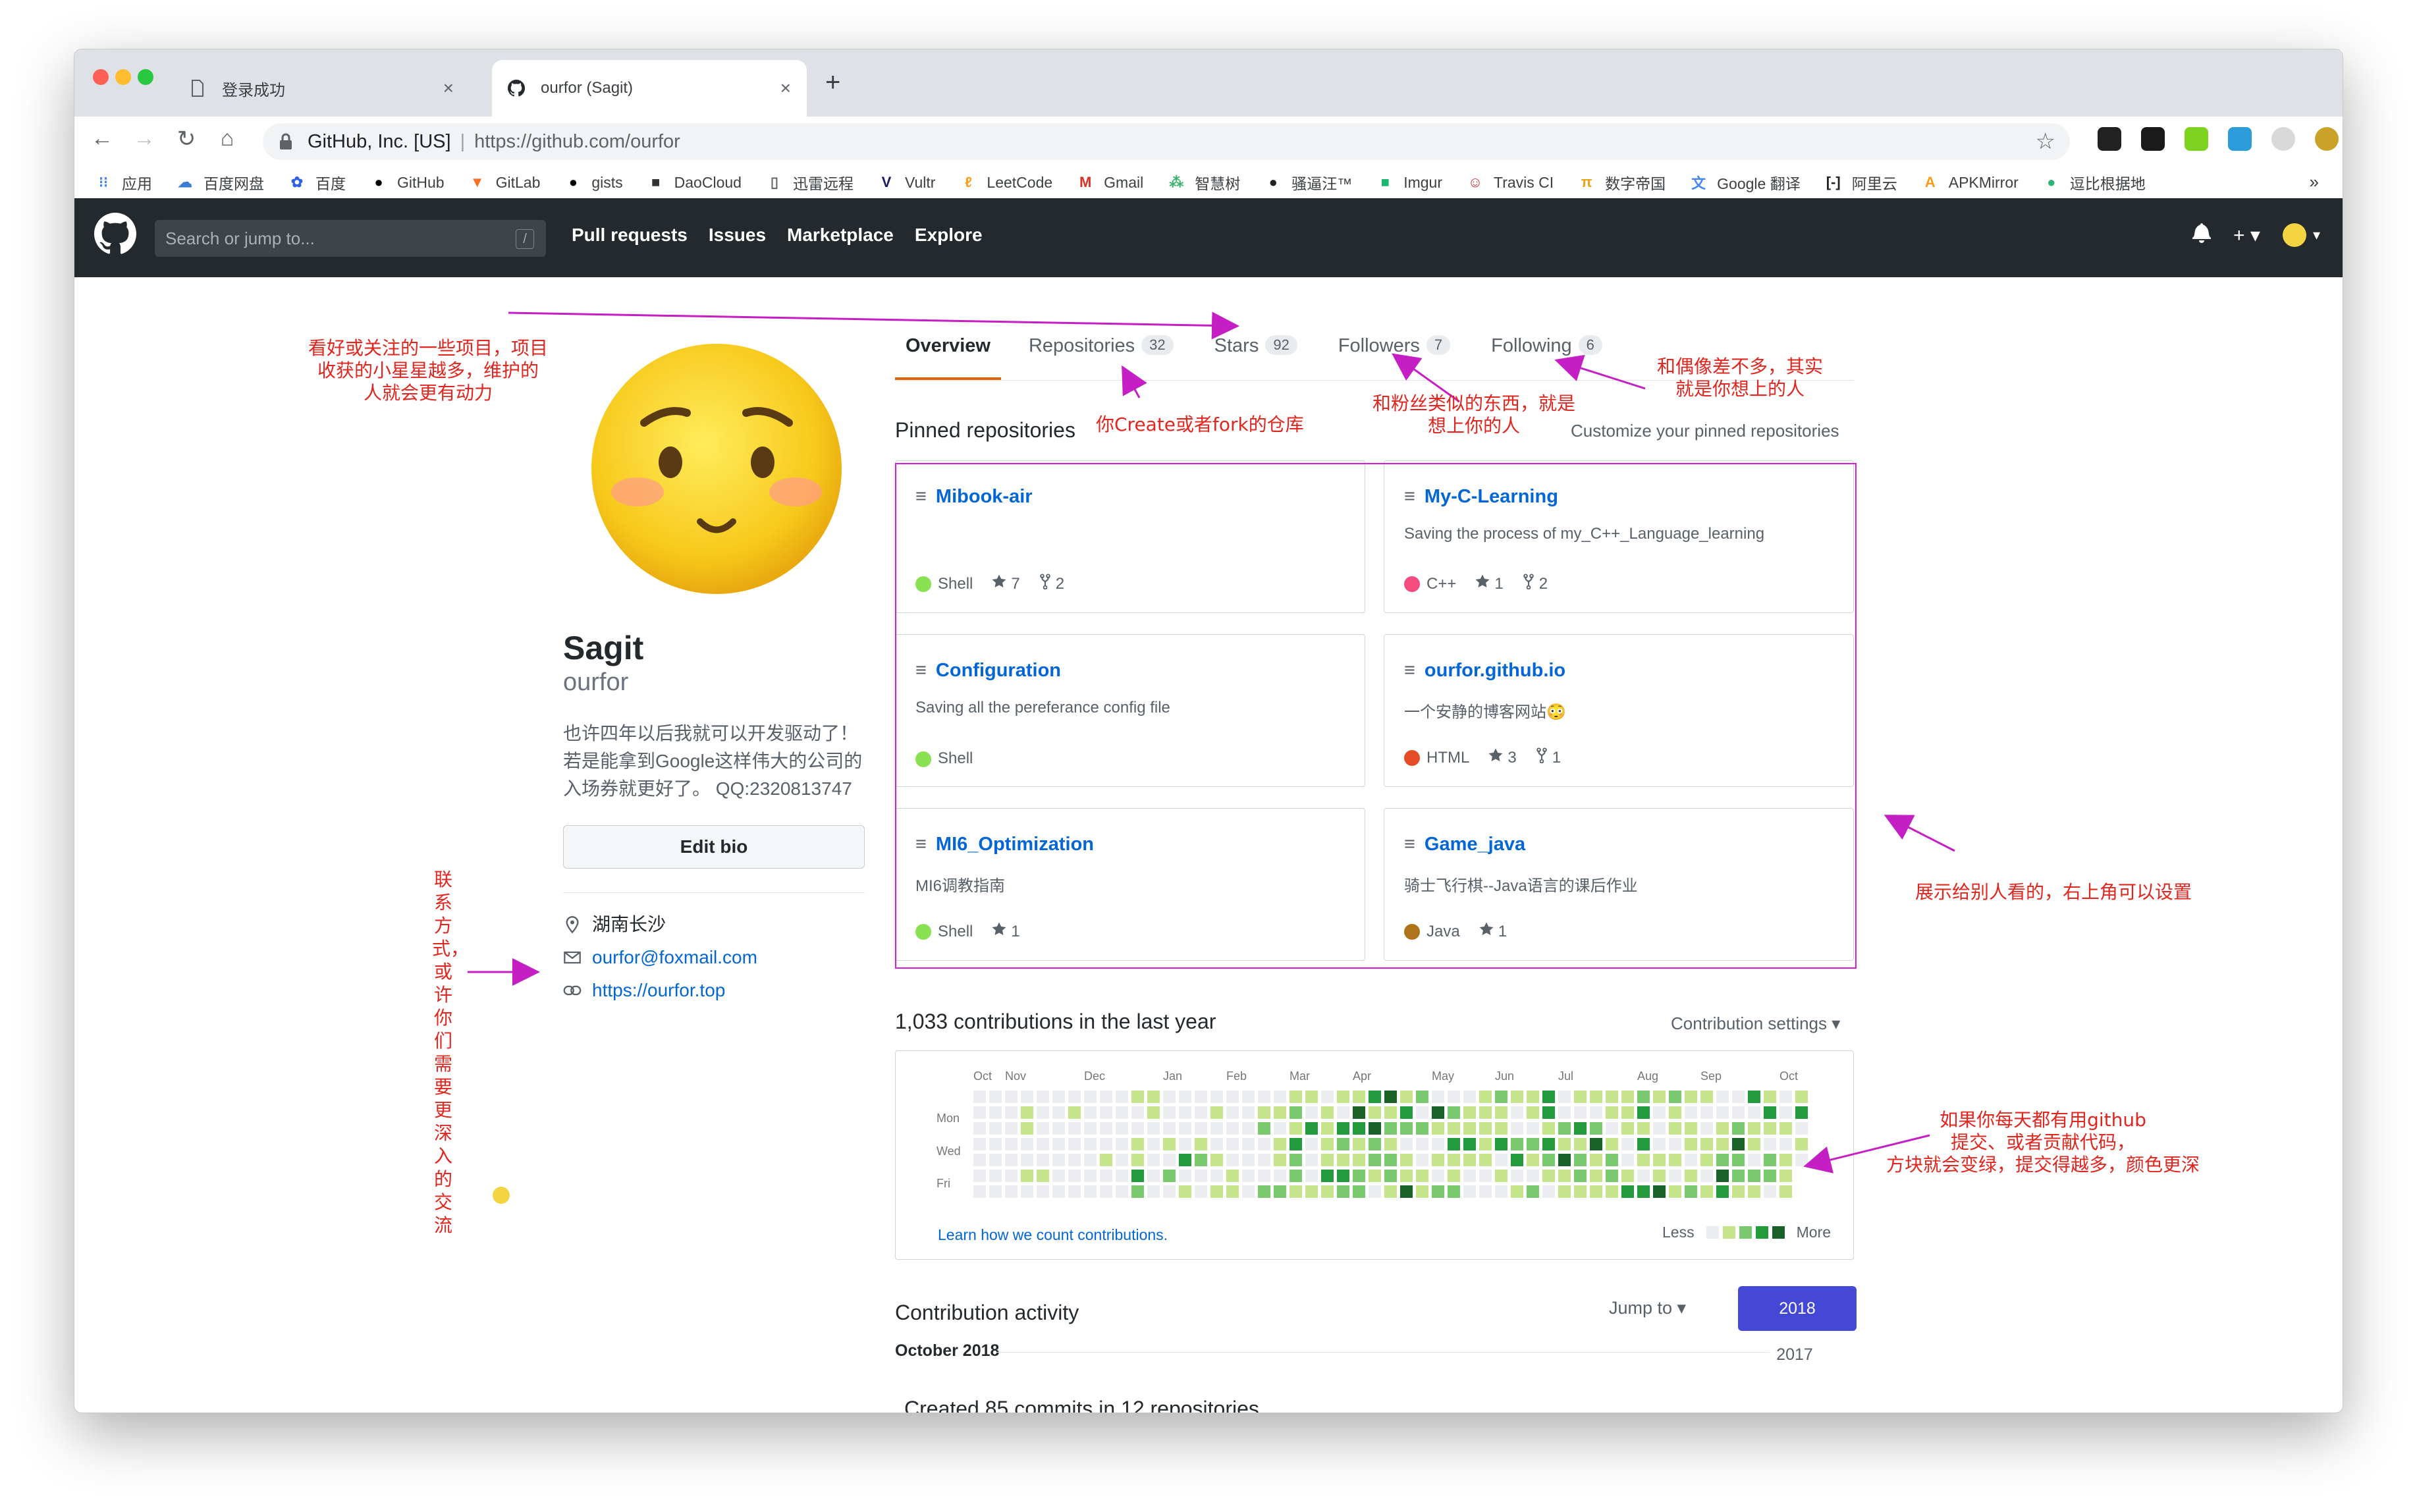 This screenshot has height=1512, width=2417. What do you see at coordinates (832, 83) in the screenshot?
I see `new-tab-icon: +` at bounding box center [832, 83].